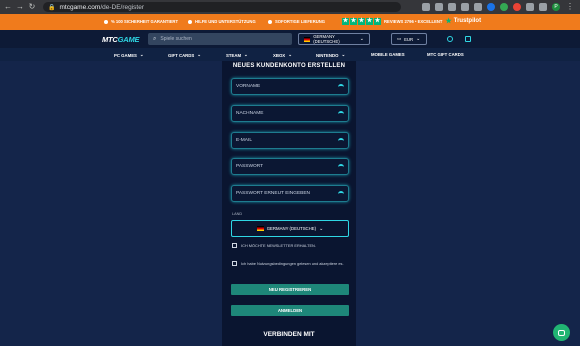 The width and height of the screenshot is (580, 346). What do you see at coordinates (290, 289) in the screenshot?
I see `register-button: NEU REGISTRIEREN` at bounding box center [290, 289].